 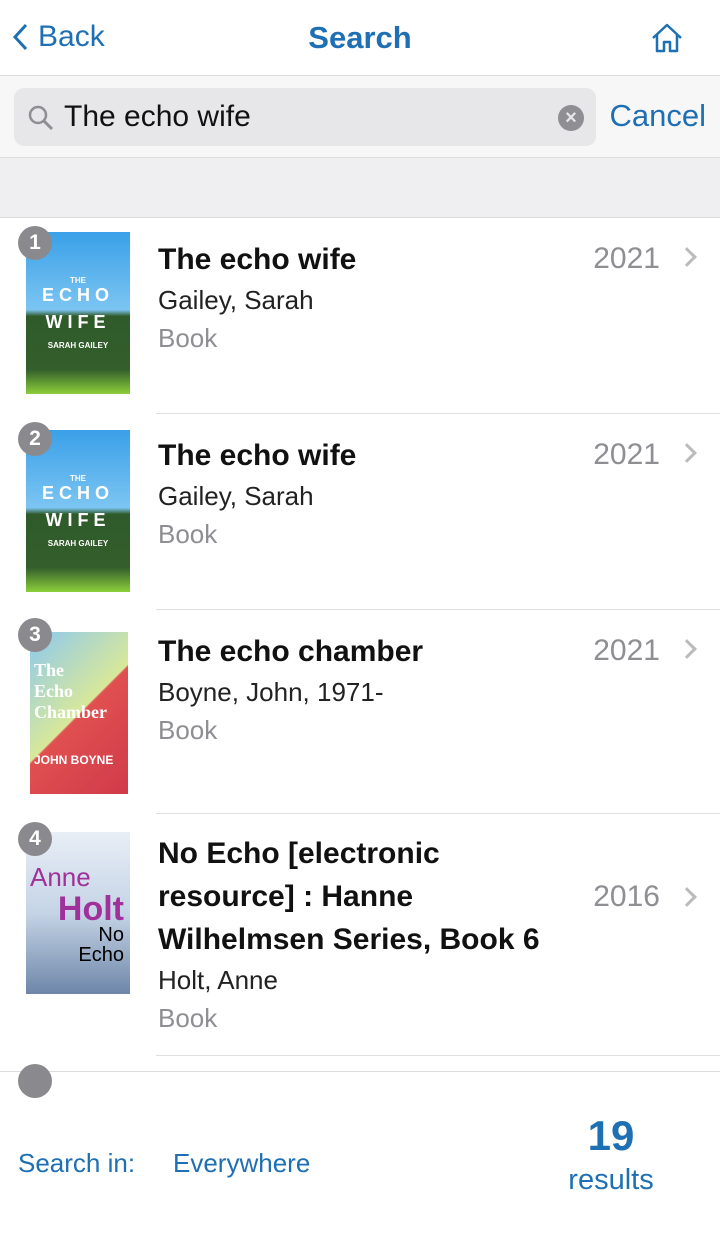 I want to click on search-in-label: Search in:, so click(x=77, y=1163).